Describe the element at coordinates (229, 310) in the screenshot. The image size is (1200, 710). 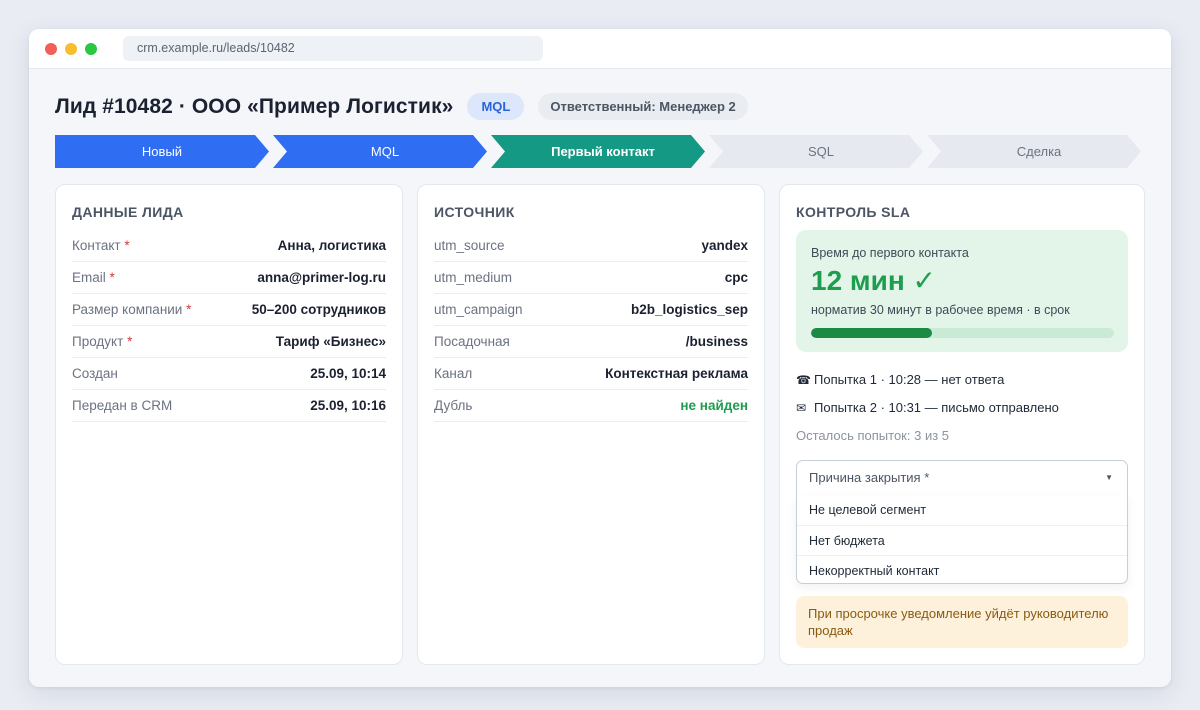
I see `field-row-company-size: Размер компании * 50–200 сотрудников` at that location.